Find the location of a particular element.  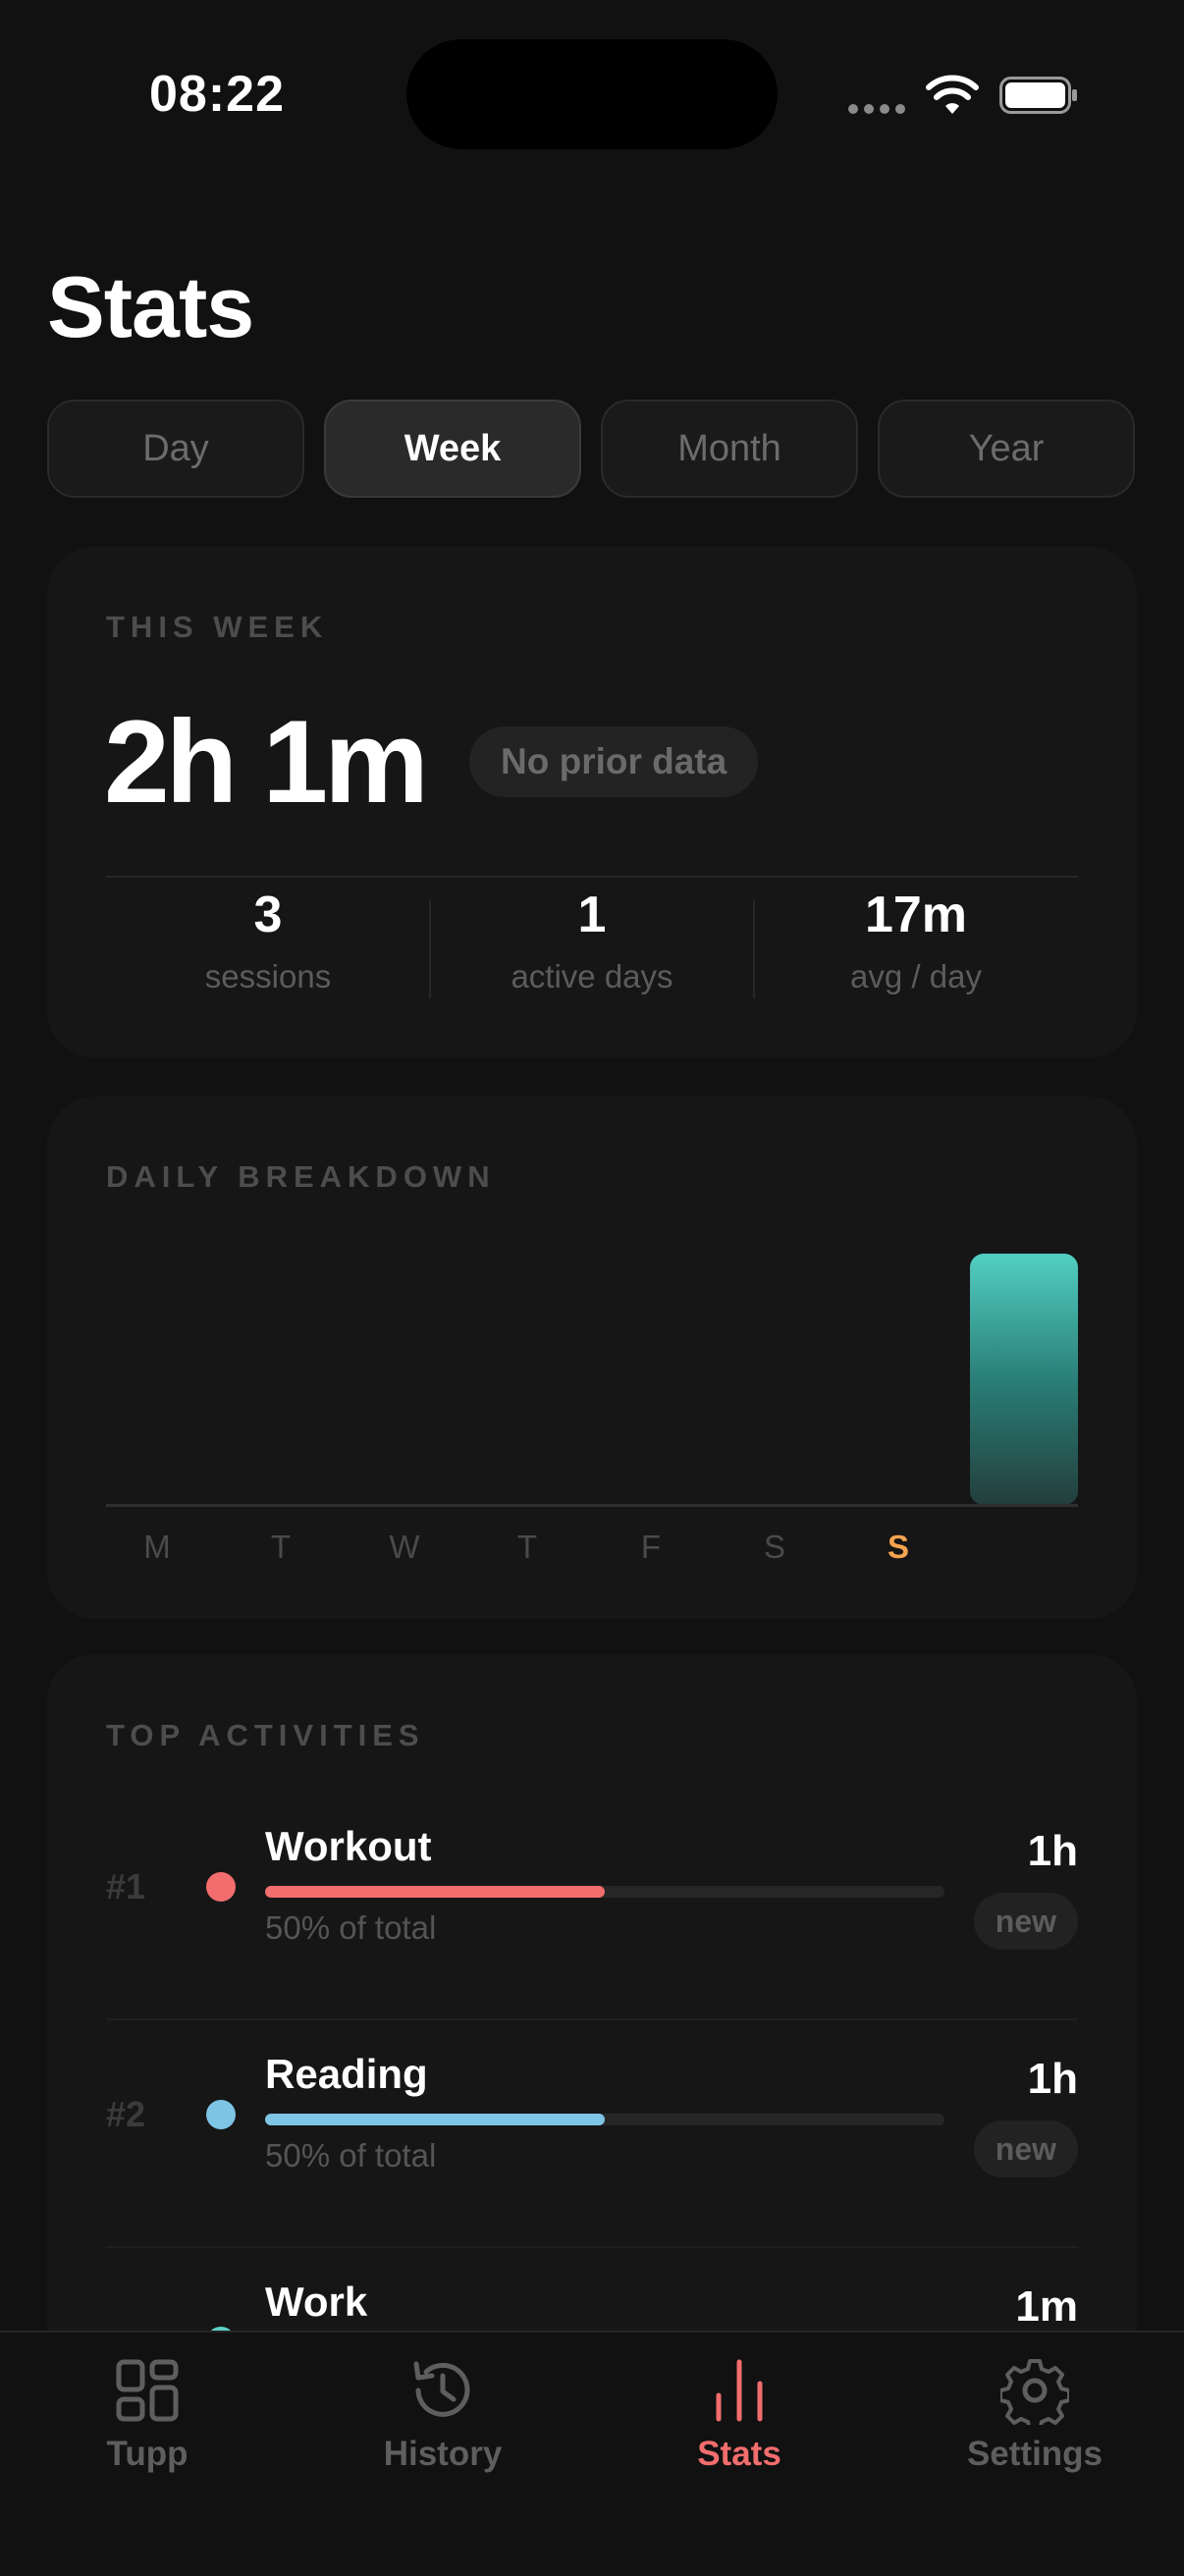

day-label-sat: S is located at coordinates (774, 1547).